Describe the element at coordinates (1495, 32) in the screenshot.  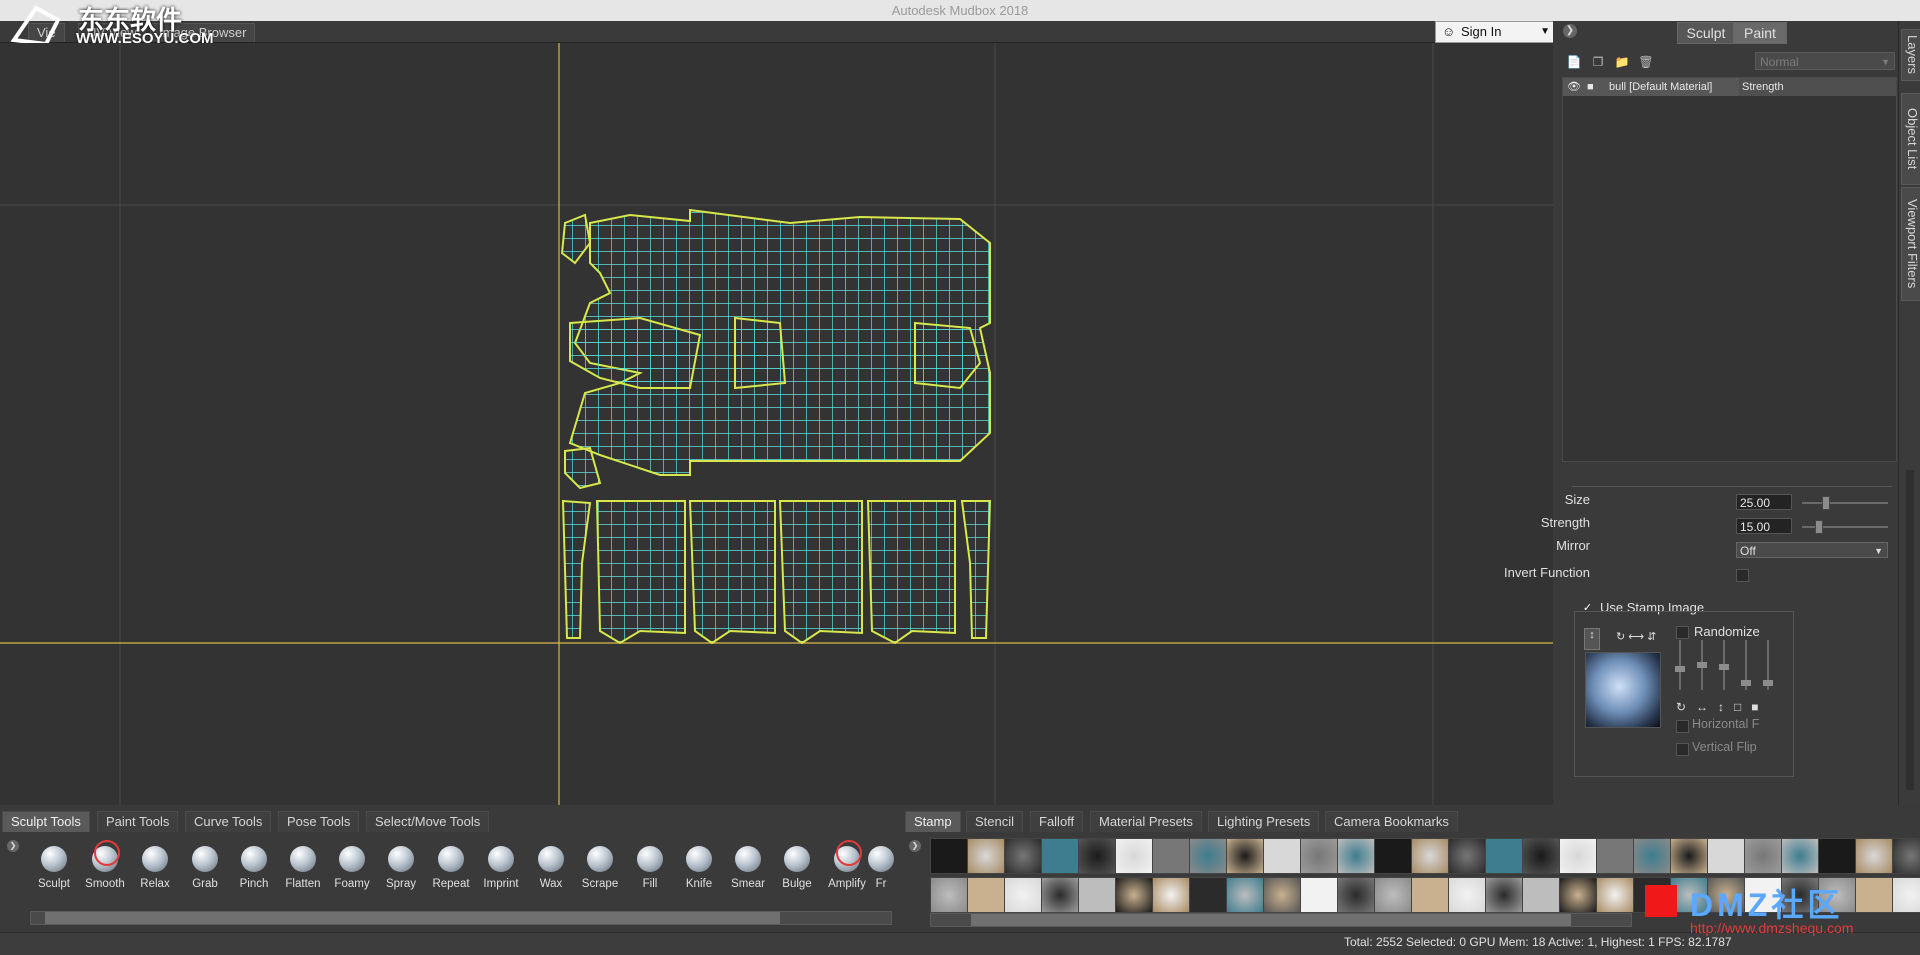
I see `sign-in-button: ☺ Sign In ▼` at that location.